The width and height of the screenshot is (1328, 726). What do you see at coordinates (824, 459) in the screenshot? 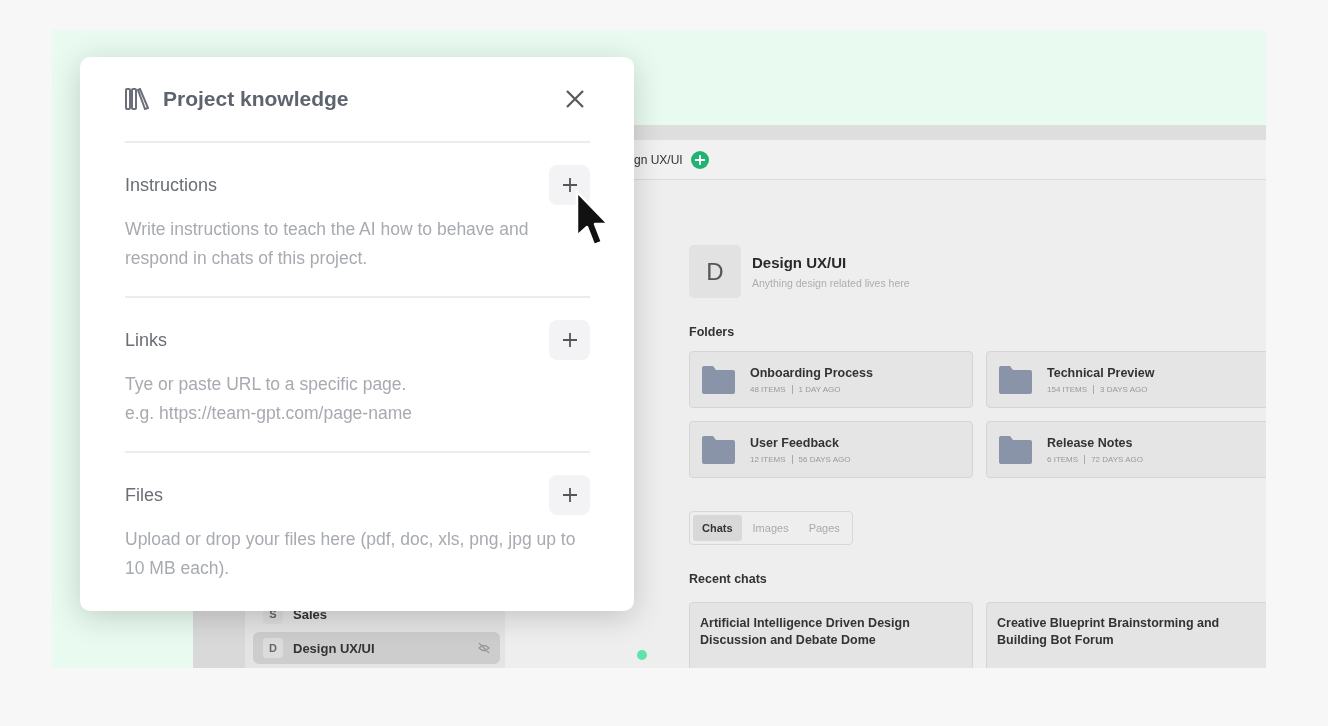
I see `folder-age: 56 DAYS AGO` at bounding box center [824, 459].